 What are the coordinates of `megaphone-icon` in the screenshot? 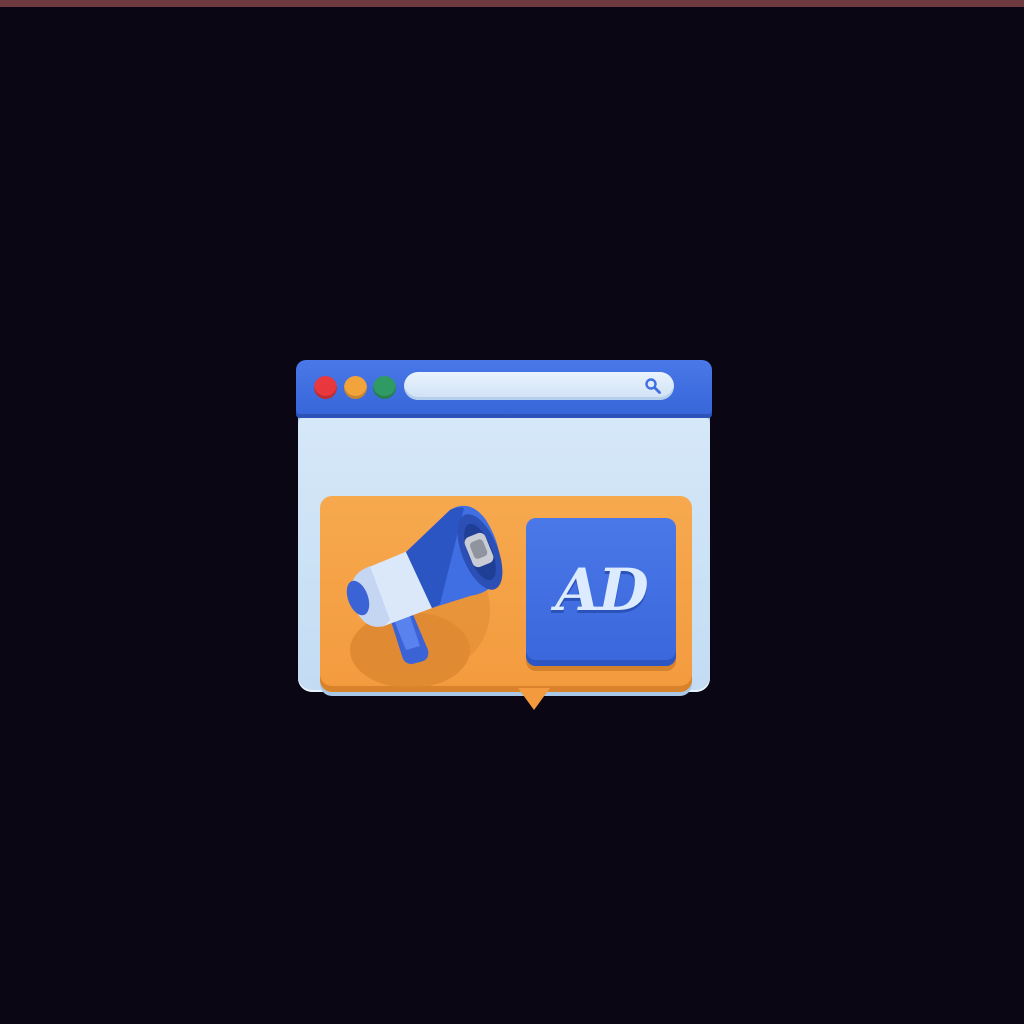 It's located at (424, 596).